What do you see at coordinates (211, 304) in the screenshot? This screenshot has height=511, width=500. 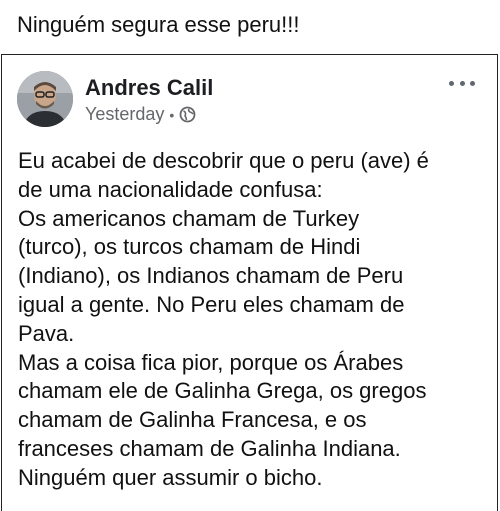 I see `post-line: igual a gente. No Peru eles chamam de` at bounding box center [211, 304].